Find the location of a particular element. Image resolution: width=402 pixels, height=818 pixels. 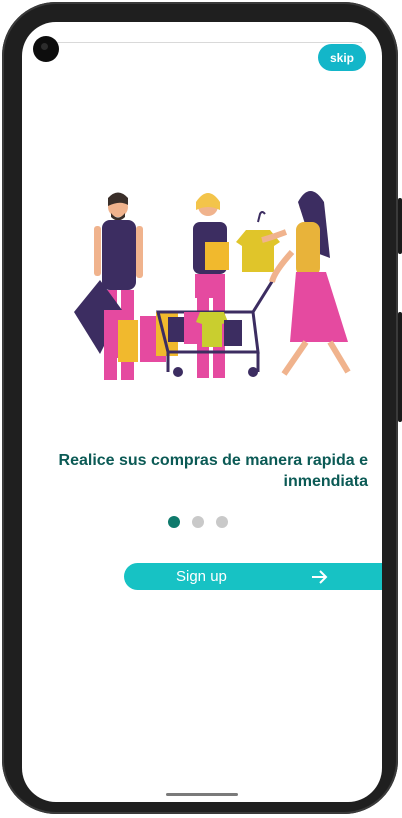

home-indicator is located at coordinates (202, 794).